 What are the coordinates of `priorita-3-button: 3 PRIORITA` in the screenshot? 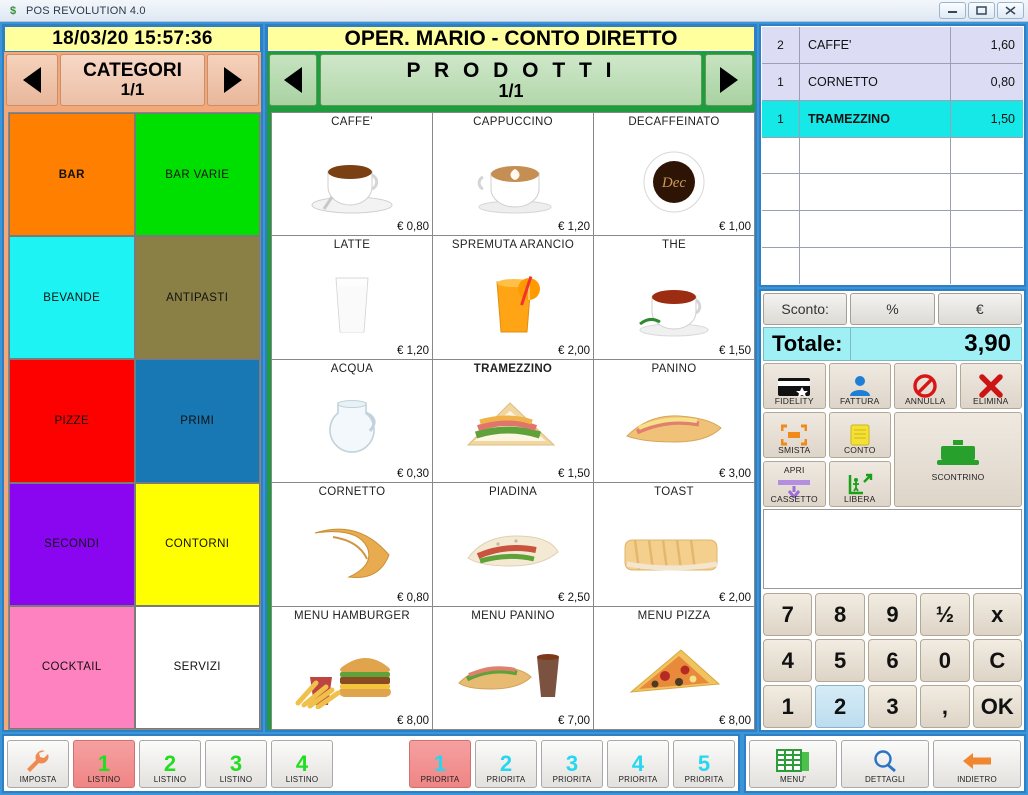 It's located at (572, 763).